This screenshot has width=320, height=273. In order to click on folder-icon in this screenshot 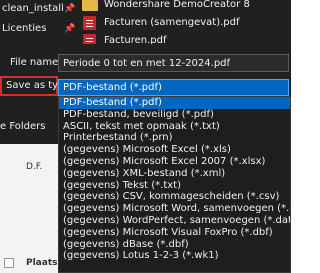, I will do `click(90, 5)`.